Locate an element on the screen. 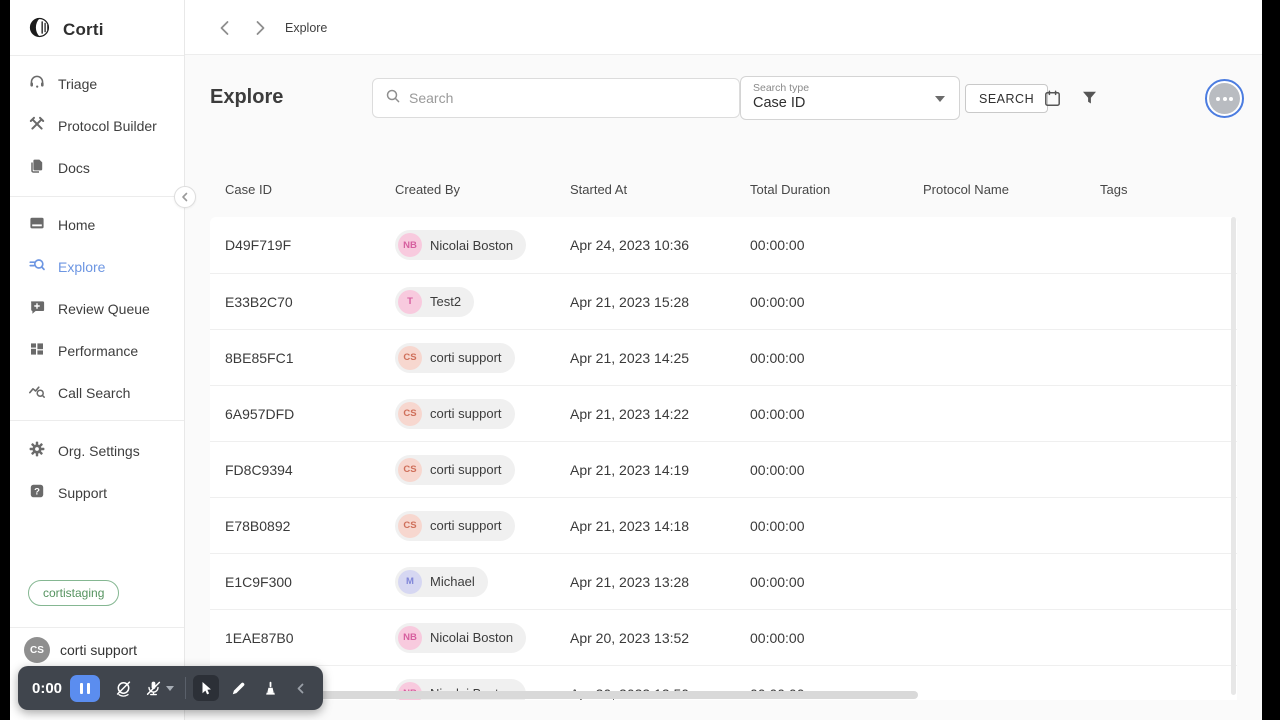 This screenshot has height=720, width=1280. created-by-cell: T Test2 is located at coordinates (482, 301).